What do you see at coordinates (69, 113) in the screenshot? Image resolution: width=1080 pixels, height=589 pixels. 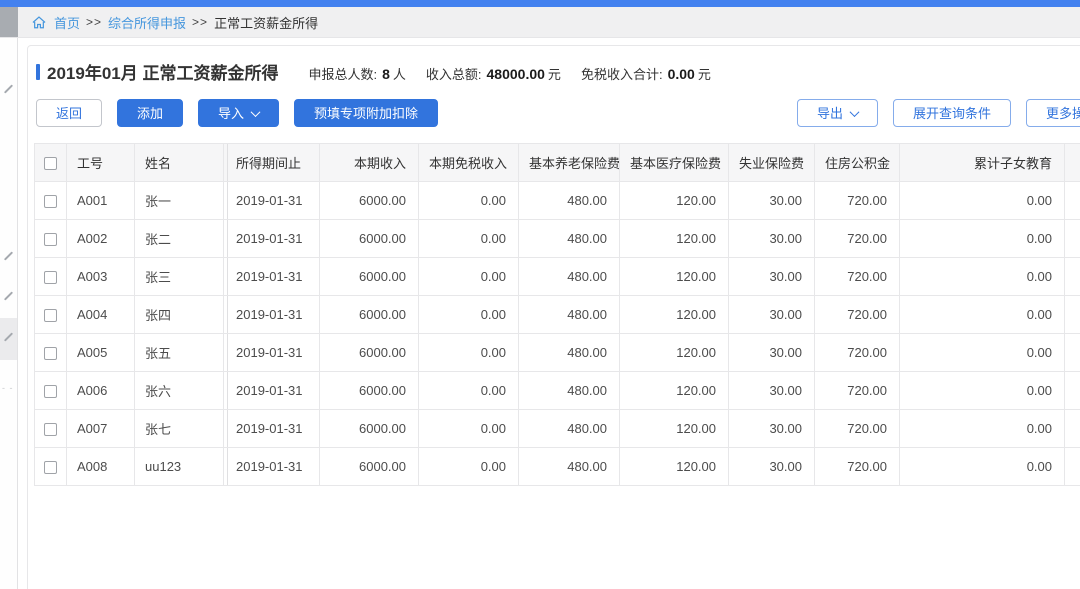 I see `back-button: 返回` at bounding box center [69, 113].